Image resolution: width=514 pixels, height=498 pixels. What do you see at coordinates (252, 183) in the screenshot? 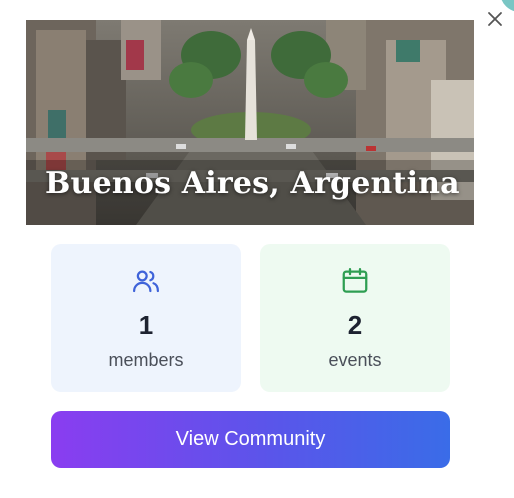
I see `community-title: Buenos Aires, Argentina` at bounding box center [252, 183].